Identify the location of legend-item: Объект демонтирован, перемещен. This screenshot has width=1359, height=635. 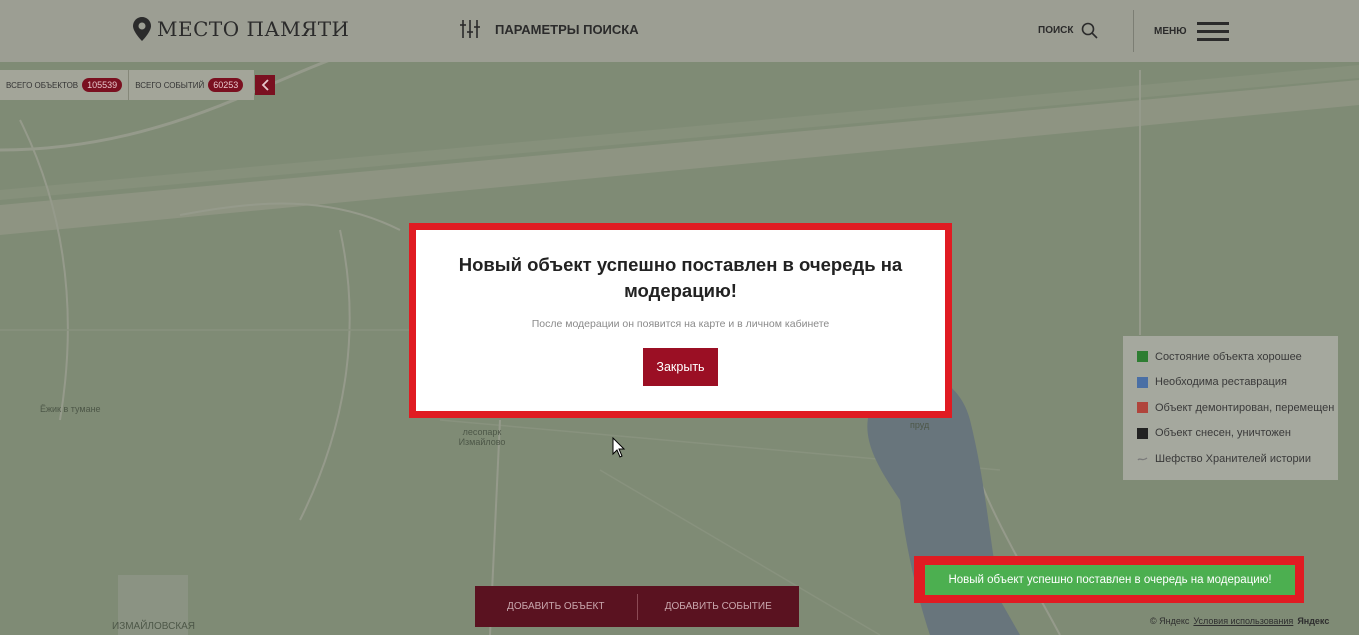
(1230, 408).